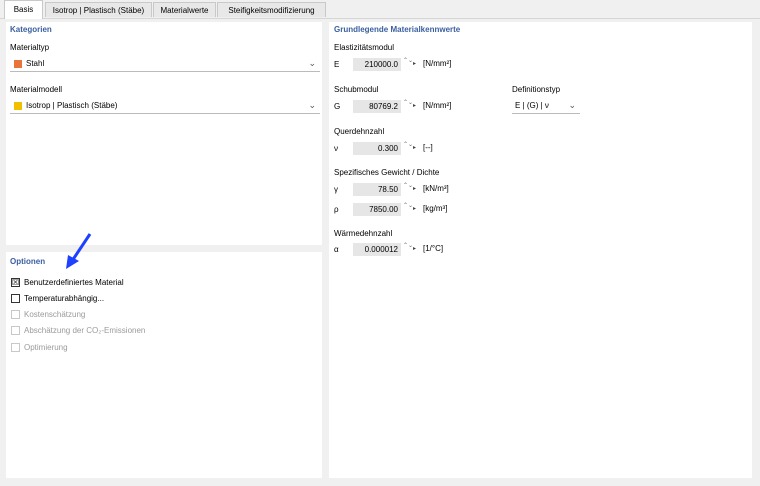 Image resolution: width=760 pixels, height=486 pixels. Describe the element at coordinates (433, 248) in the screenshot. I see `alpha-unit: [1/°C]` at that location.